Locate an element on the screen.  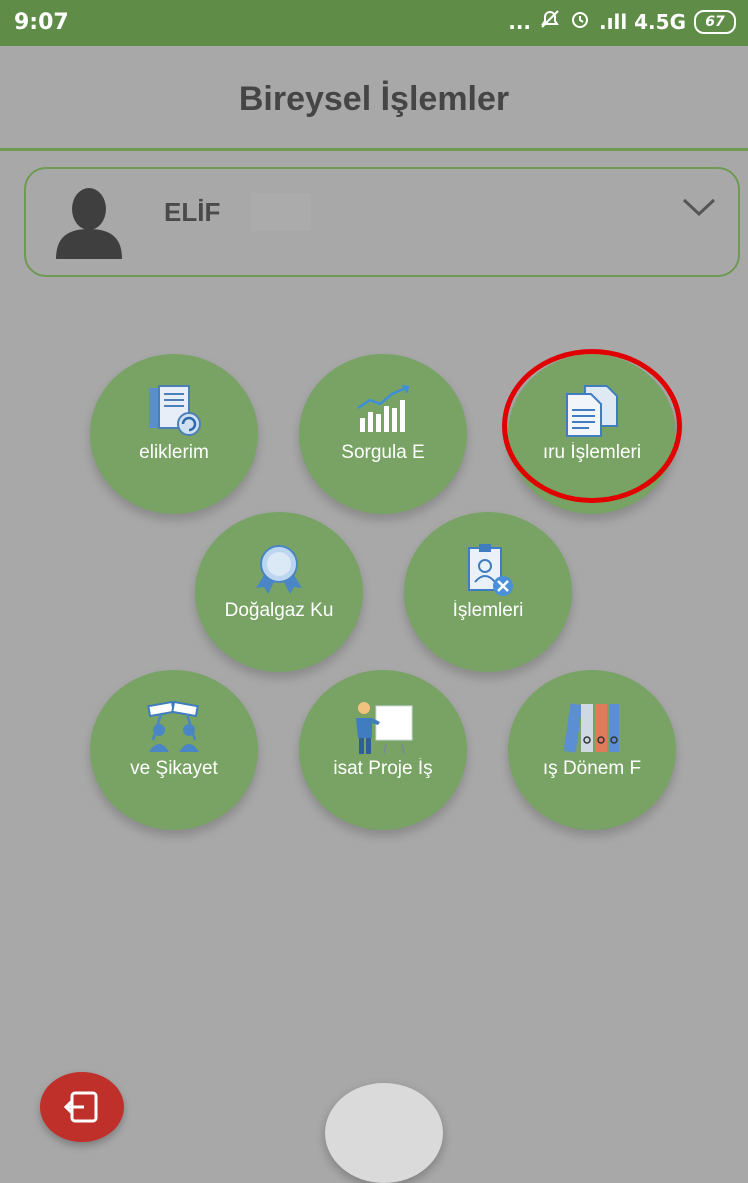
page-title: Bireysel İşlemler is located at coordinates (374, 99).